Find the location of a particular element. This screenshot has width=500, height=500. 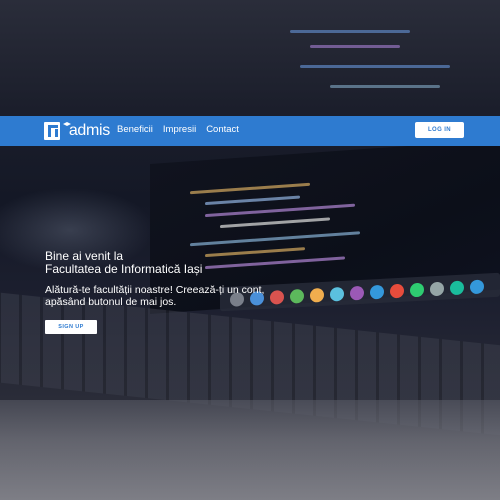

nav-link-impresii: Impresii is located at coordinates (179, 129).